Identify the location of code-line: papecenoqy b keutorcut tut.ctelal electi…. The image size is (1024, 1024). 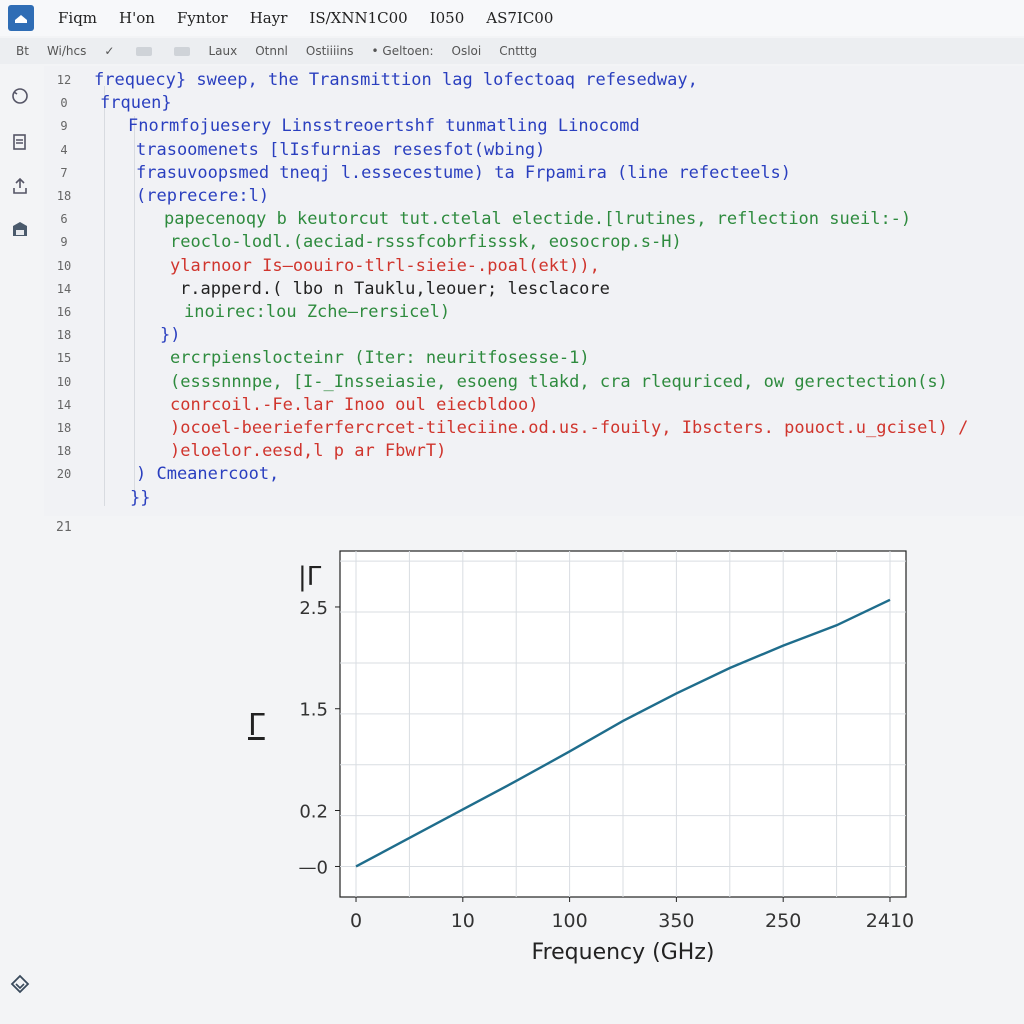
(538, 219).